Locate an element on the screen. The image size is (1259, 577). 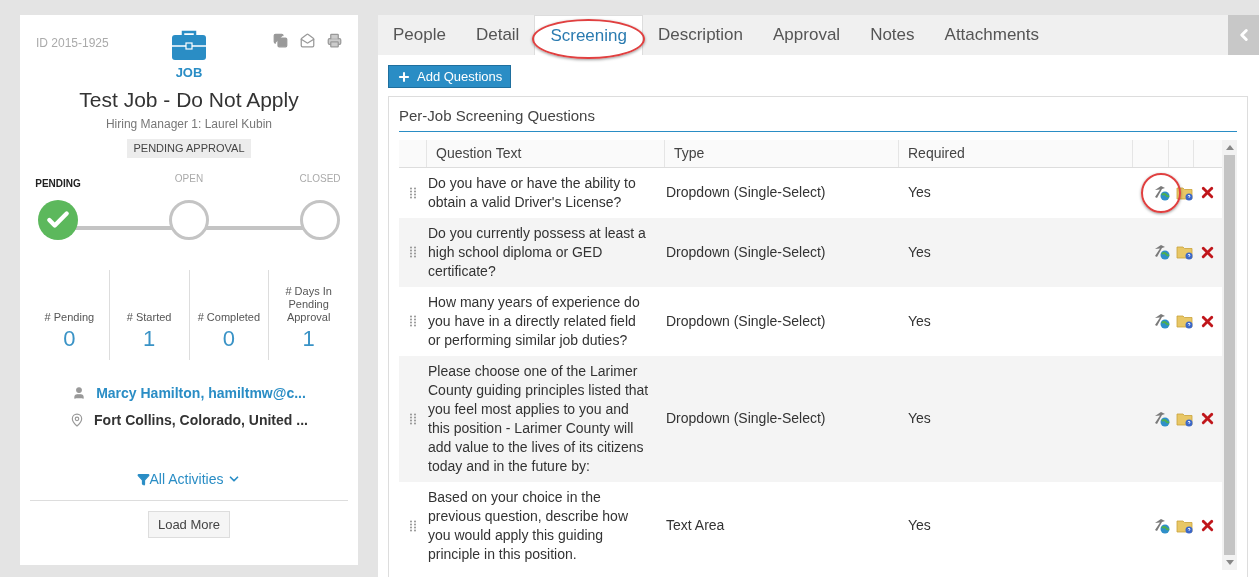
scroll-down-icon is located at coordinates (1229, 562).